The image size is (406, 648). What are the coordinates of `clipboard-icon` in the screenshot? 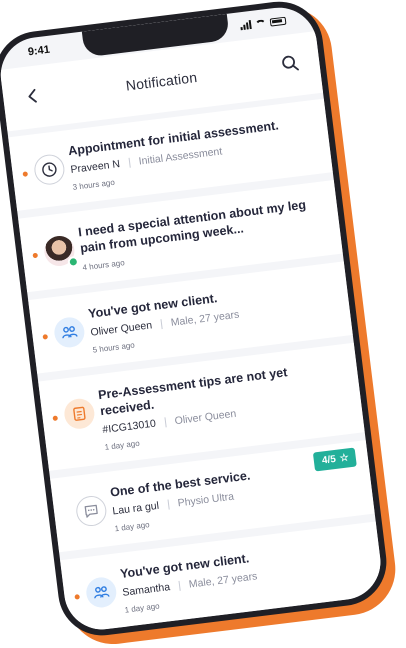 It's located at (79, 414).